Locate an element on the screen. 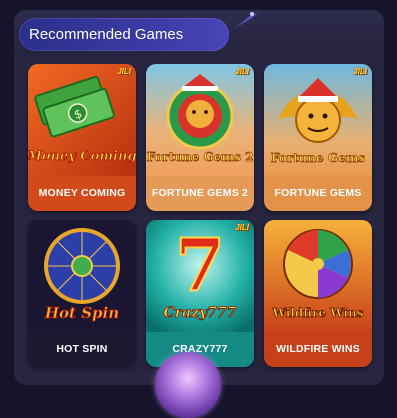  money-coming-logo: Money Coming is located at coordinates (82, 156).